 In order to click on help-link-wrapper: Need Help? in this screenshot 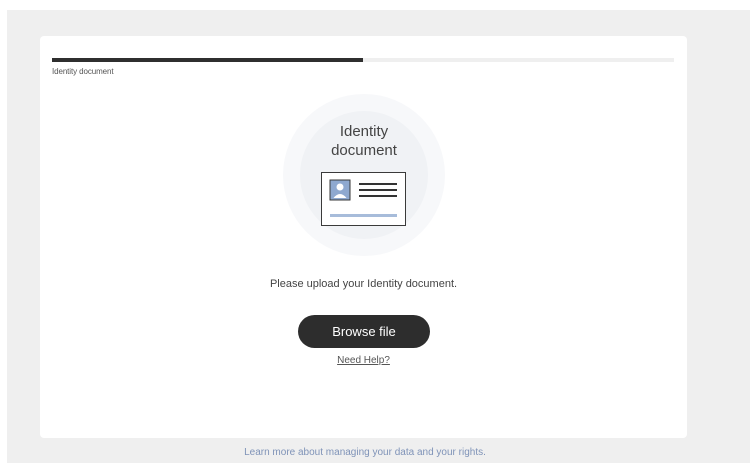, I will do `click(363, 360)`.